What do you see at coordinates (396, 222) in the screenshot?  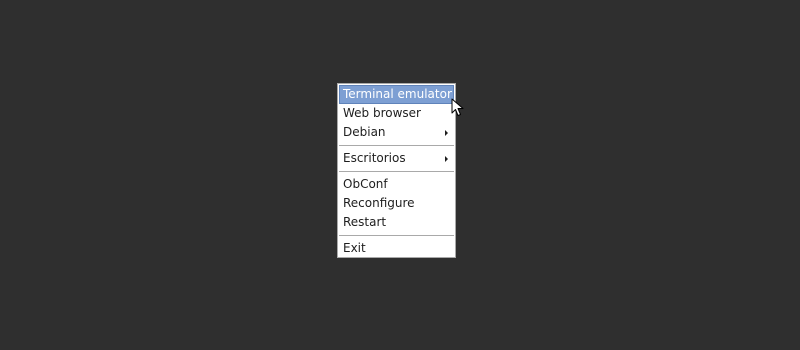 I see `menu-item-restart: Restart` at bounding box center [396, 222].